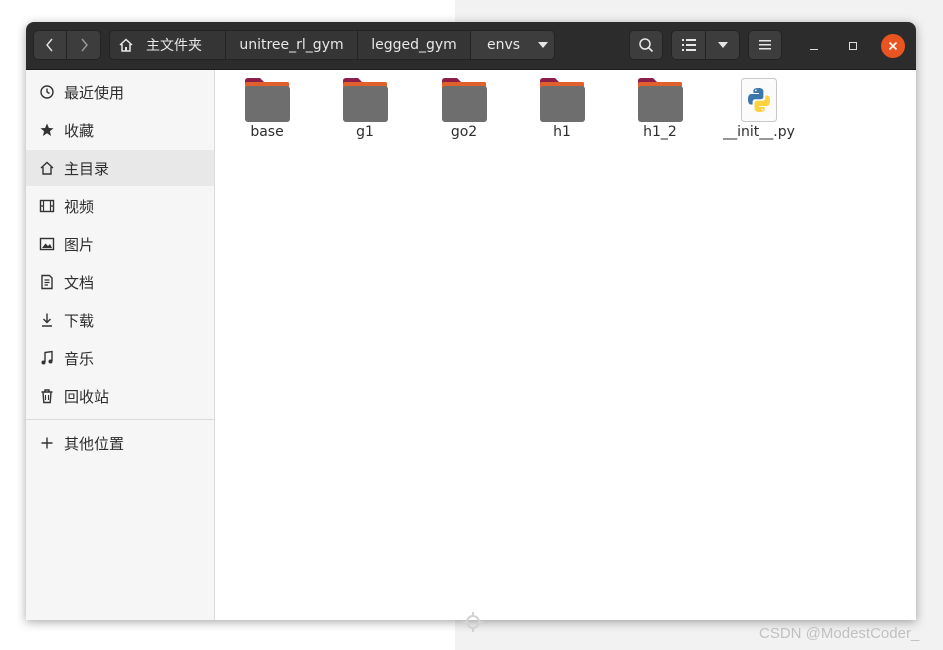 This screenshot has width=943, height=650. What do you see at coordinates (464, 132) in the screenshot?
I see `file-name: go2` at bounding box center [464, 132].